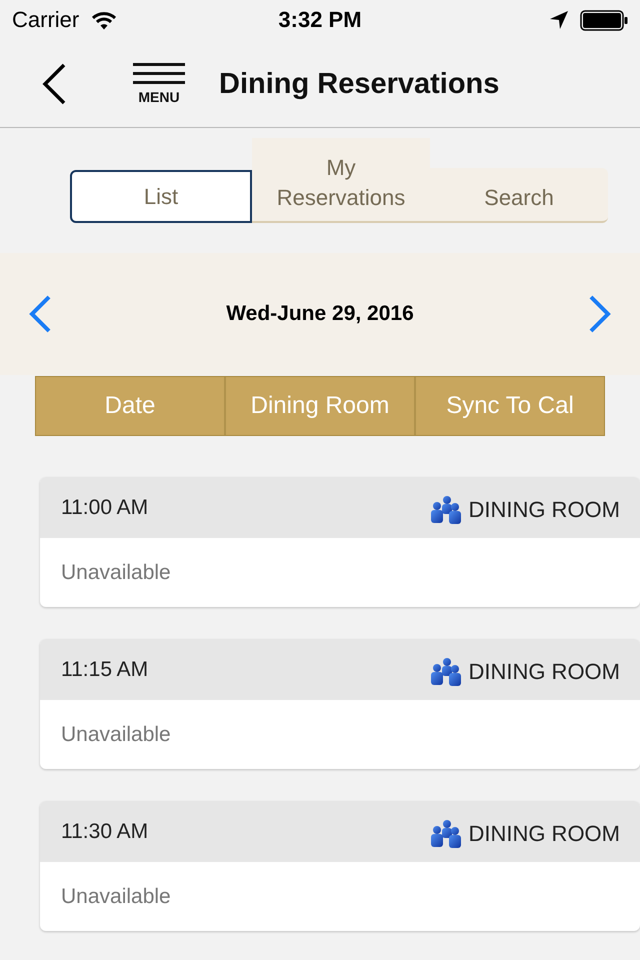  What do you see at coordinates (104, 20) in the screenshot?
I see `wifi-icon` at bounding box center [104, 20].